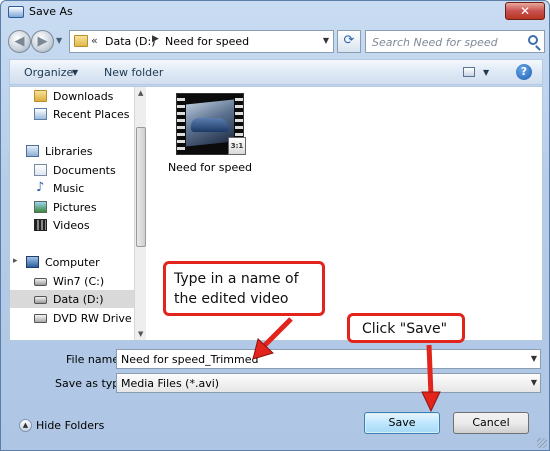  Describe the element at coordinates (275, 12) in the screenshot. I see `title-bar: Save As ✕` at that location.